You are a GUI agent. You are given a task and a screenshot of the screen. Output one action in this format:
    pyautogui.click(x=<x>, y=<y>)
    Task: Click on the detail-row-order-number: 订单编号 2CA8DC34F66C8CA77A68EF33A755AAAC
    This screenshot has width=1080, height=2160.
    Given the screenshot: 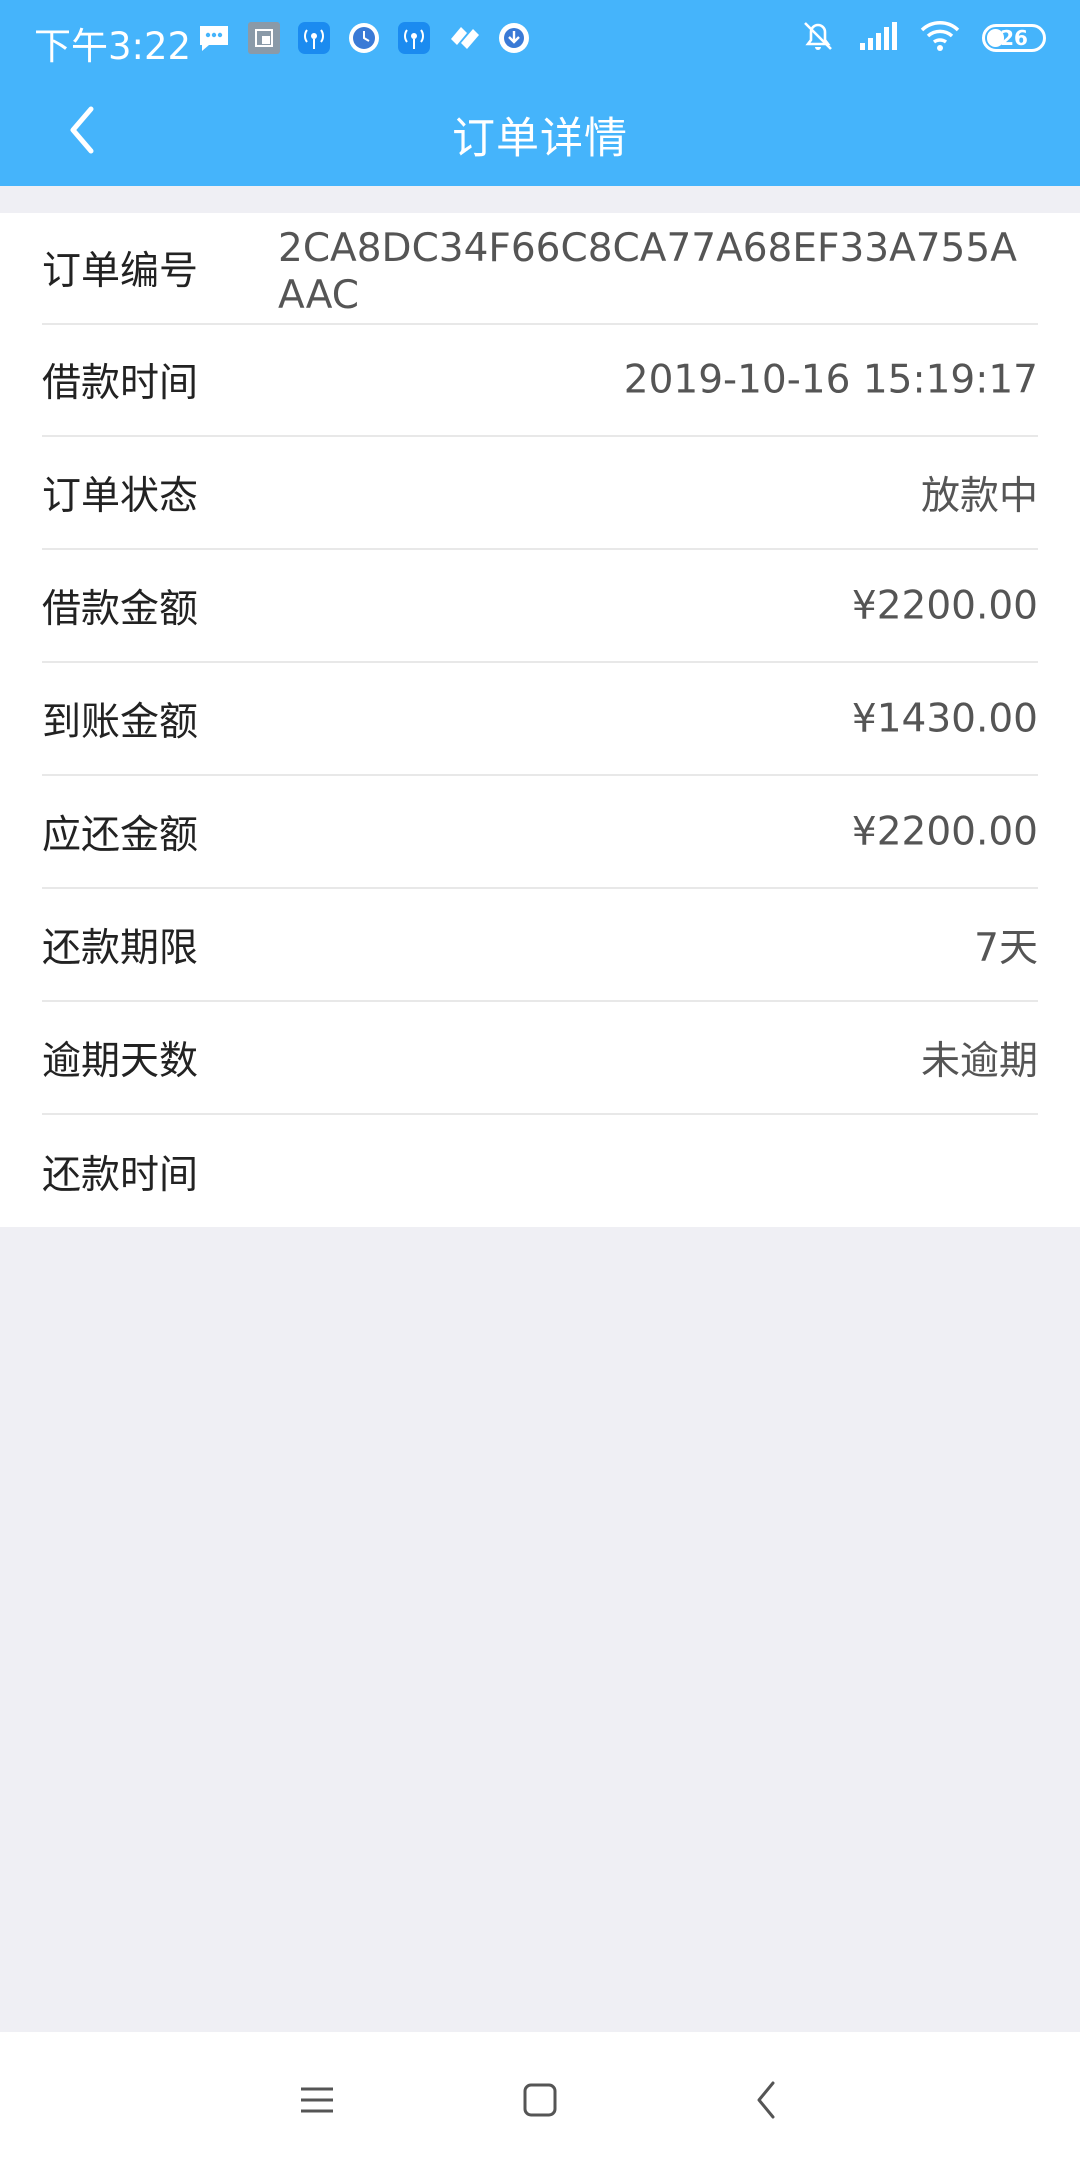 What is the action you would take?
    pyautogui.click(x=540, y=269)
    